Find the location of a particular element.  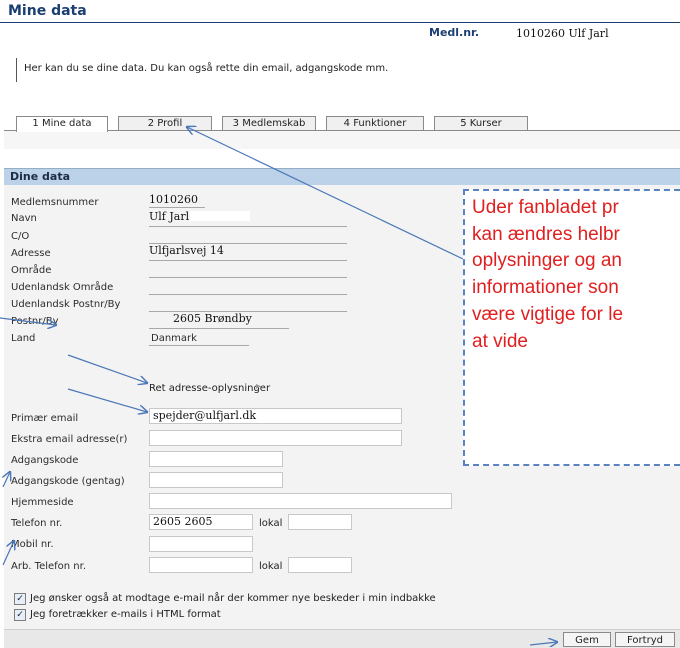

redaction-mark is located at coordinates (220, 216).